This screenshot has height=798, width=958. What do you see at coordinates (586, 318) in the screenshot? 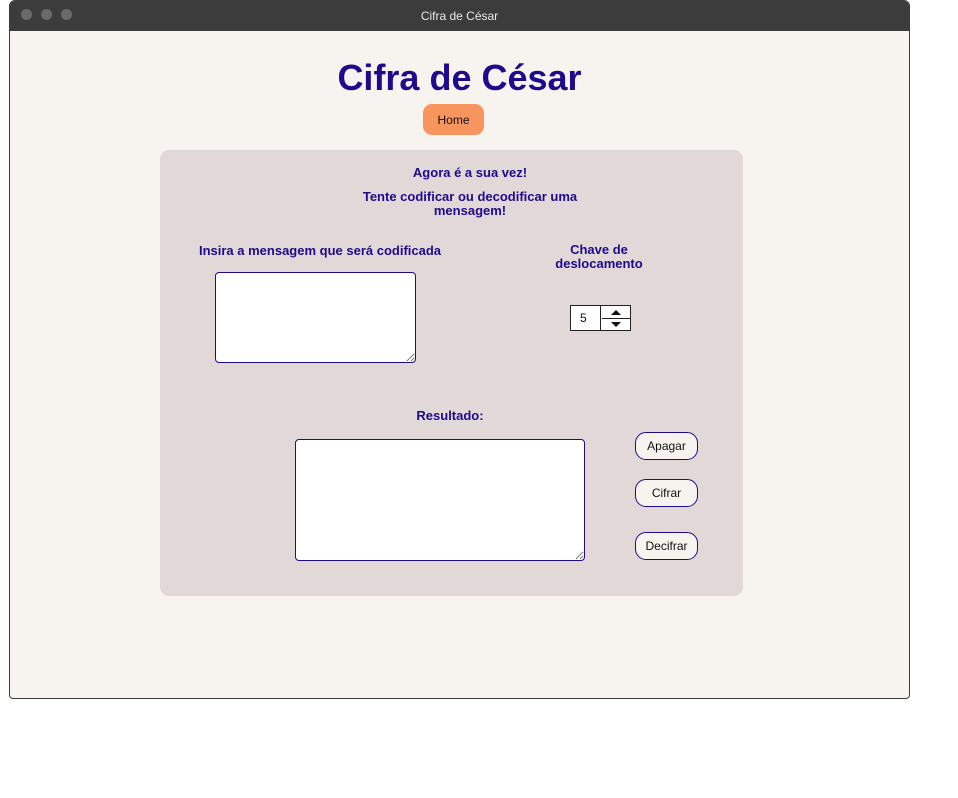
I see `key-value: 5` at bounding box center [586, 318].